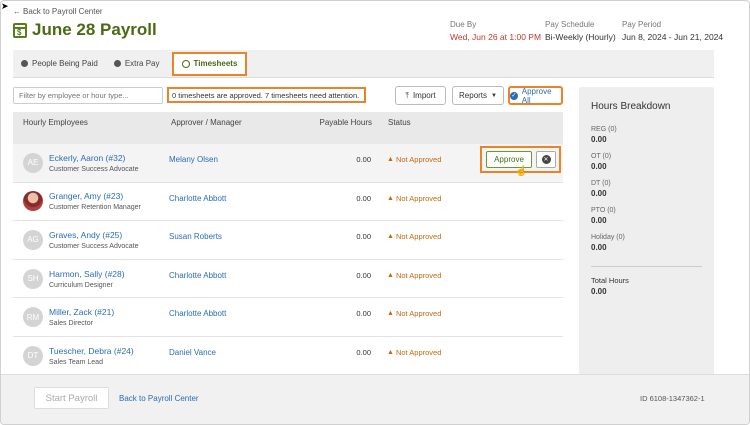 Image resolution: width=750 pixels, height=425 pixels. I want to click on back-to-payroll-center-link: Back to Payroll Center, so click(159, 398).